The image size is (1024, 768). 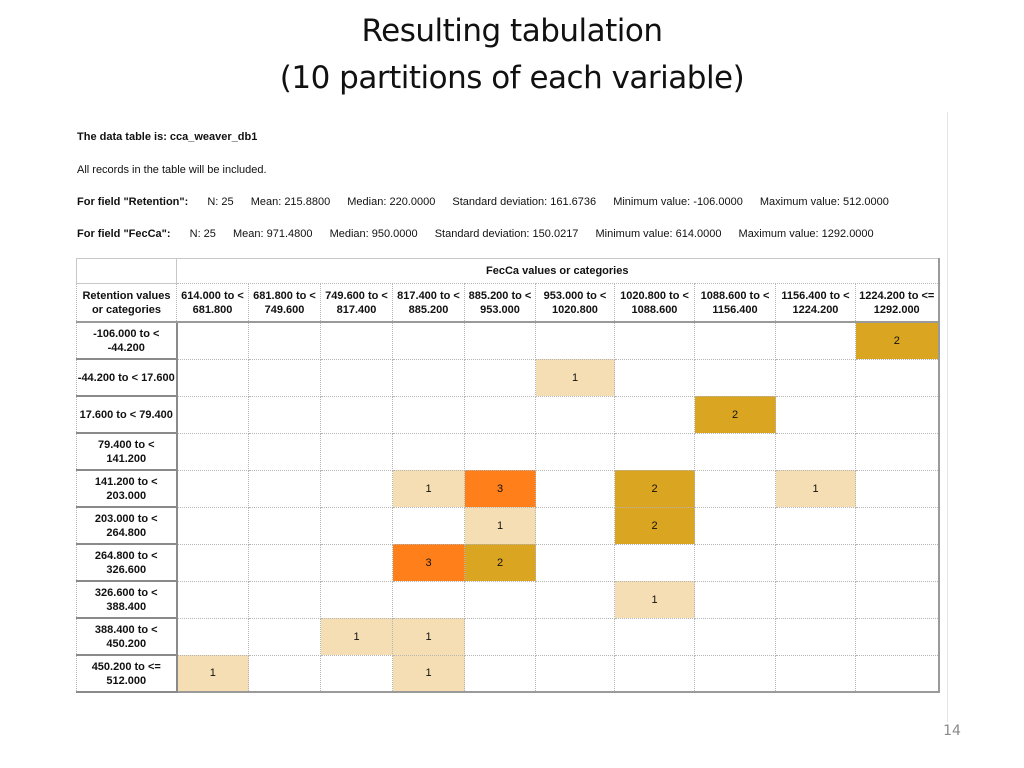 I want to click on count-cell: 2, so click(x=654, y=525).